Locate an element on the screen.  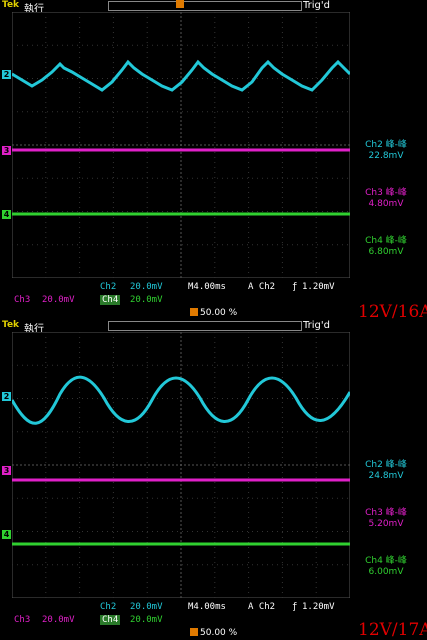
measurement-ch2: Ch2 峰-峰 24.8mV is located at coordinates (386, 471).